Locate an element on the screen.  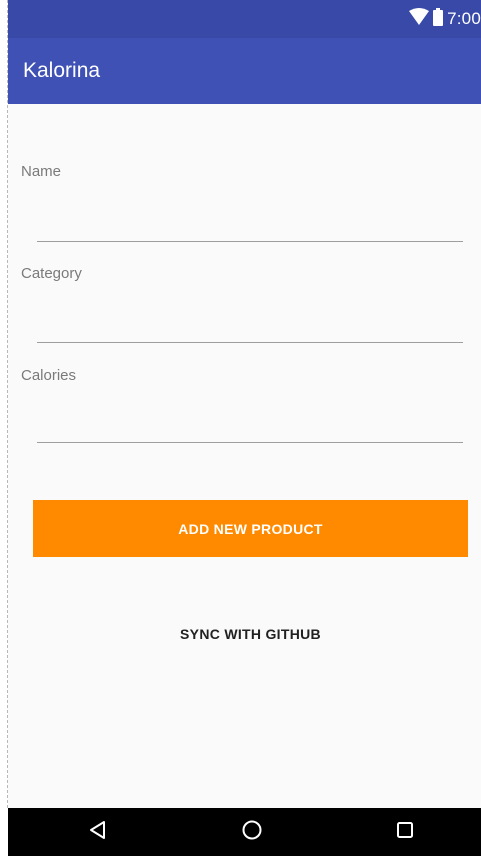
home-icon is located at coordinates (252, 832).